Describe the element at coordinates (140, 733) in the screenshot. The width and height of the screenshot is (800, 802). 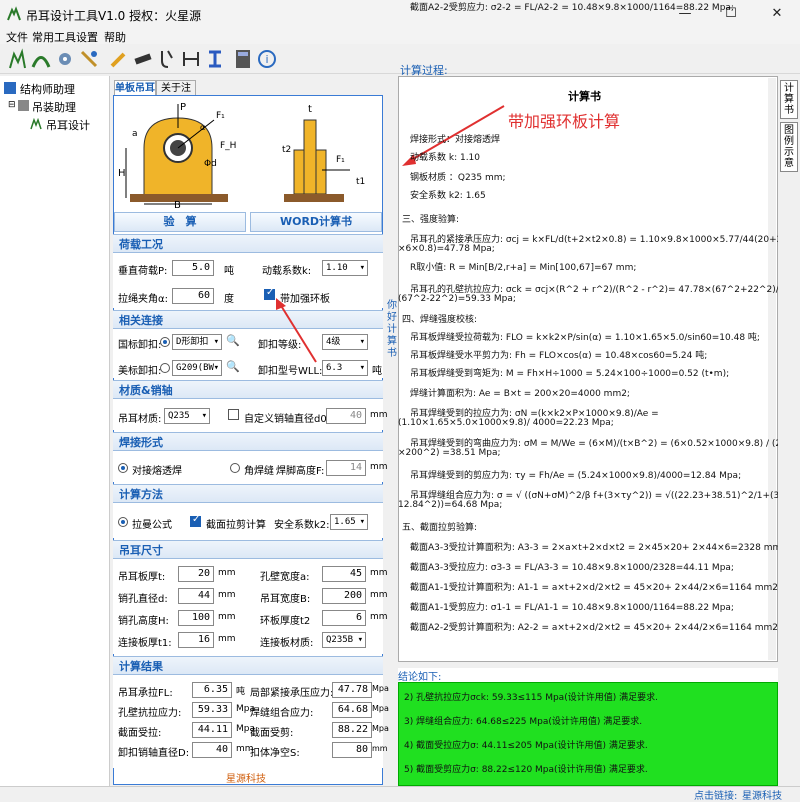
I see `result-label: 截面受拉:` at that location.